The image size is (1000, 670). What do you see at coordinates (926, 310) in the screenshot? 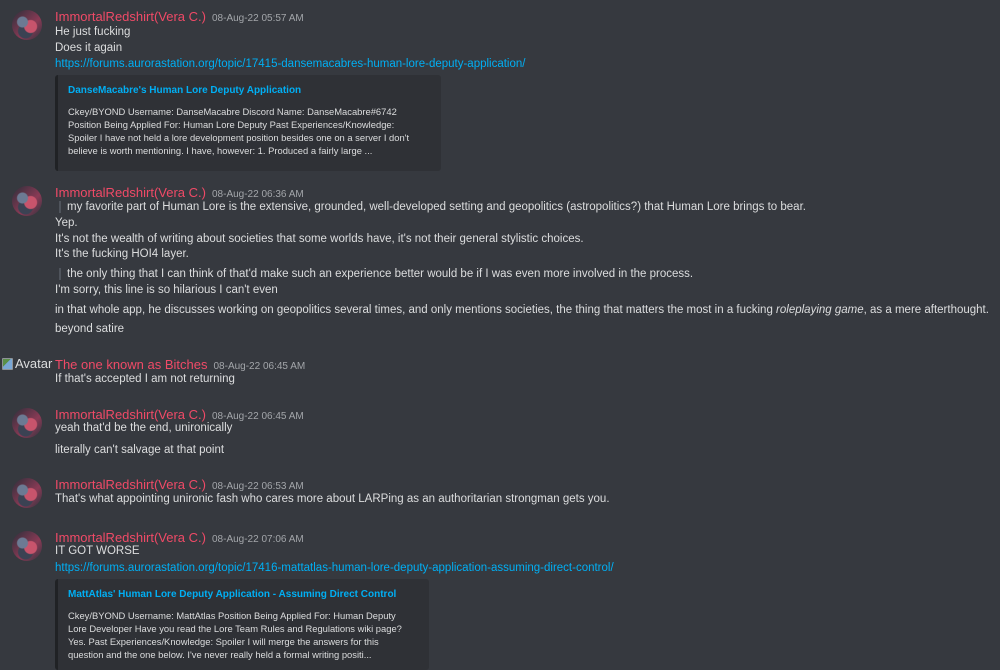
I see `text-segment: , as a mere afterthought.` at bounding box center [926, 310].